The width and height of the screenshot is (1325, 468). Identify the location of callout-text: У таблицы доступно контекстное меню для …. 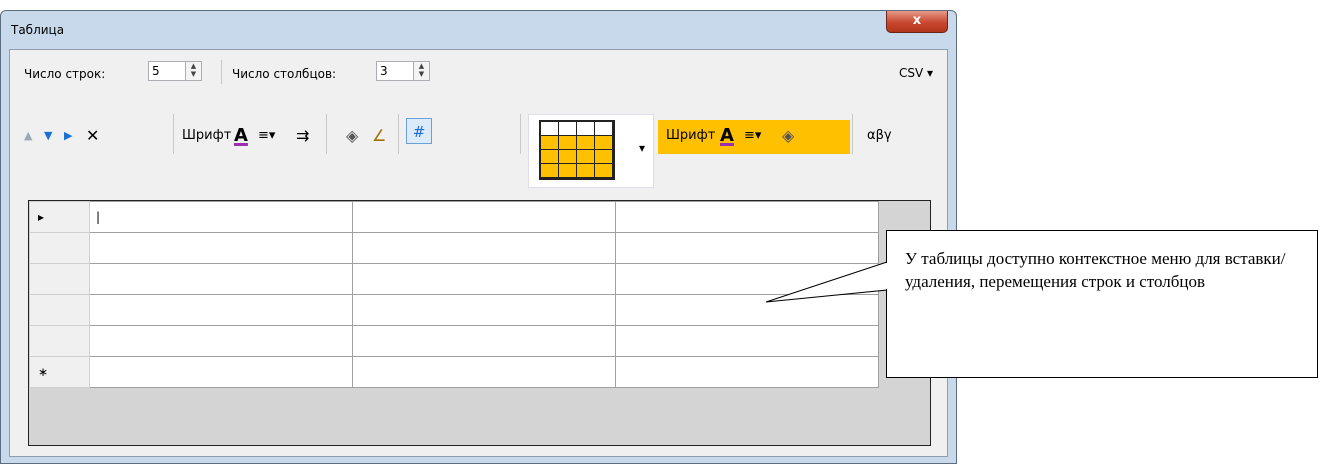
(1095, 270).